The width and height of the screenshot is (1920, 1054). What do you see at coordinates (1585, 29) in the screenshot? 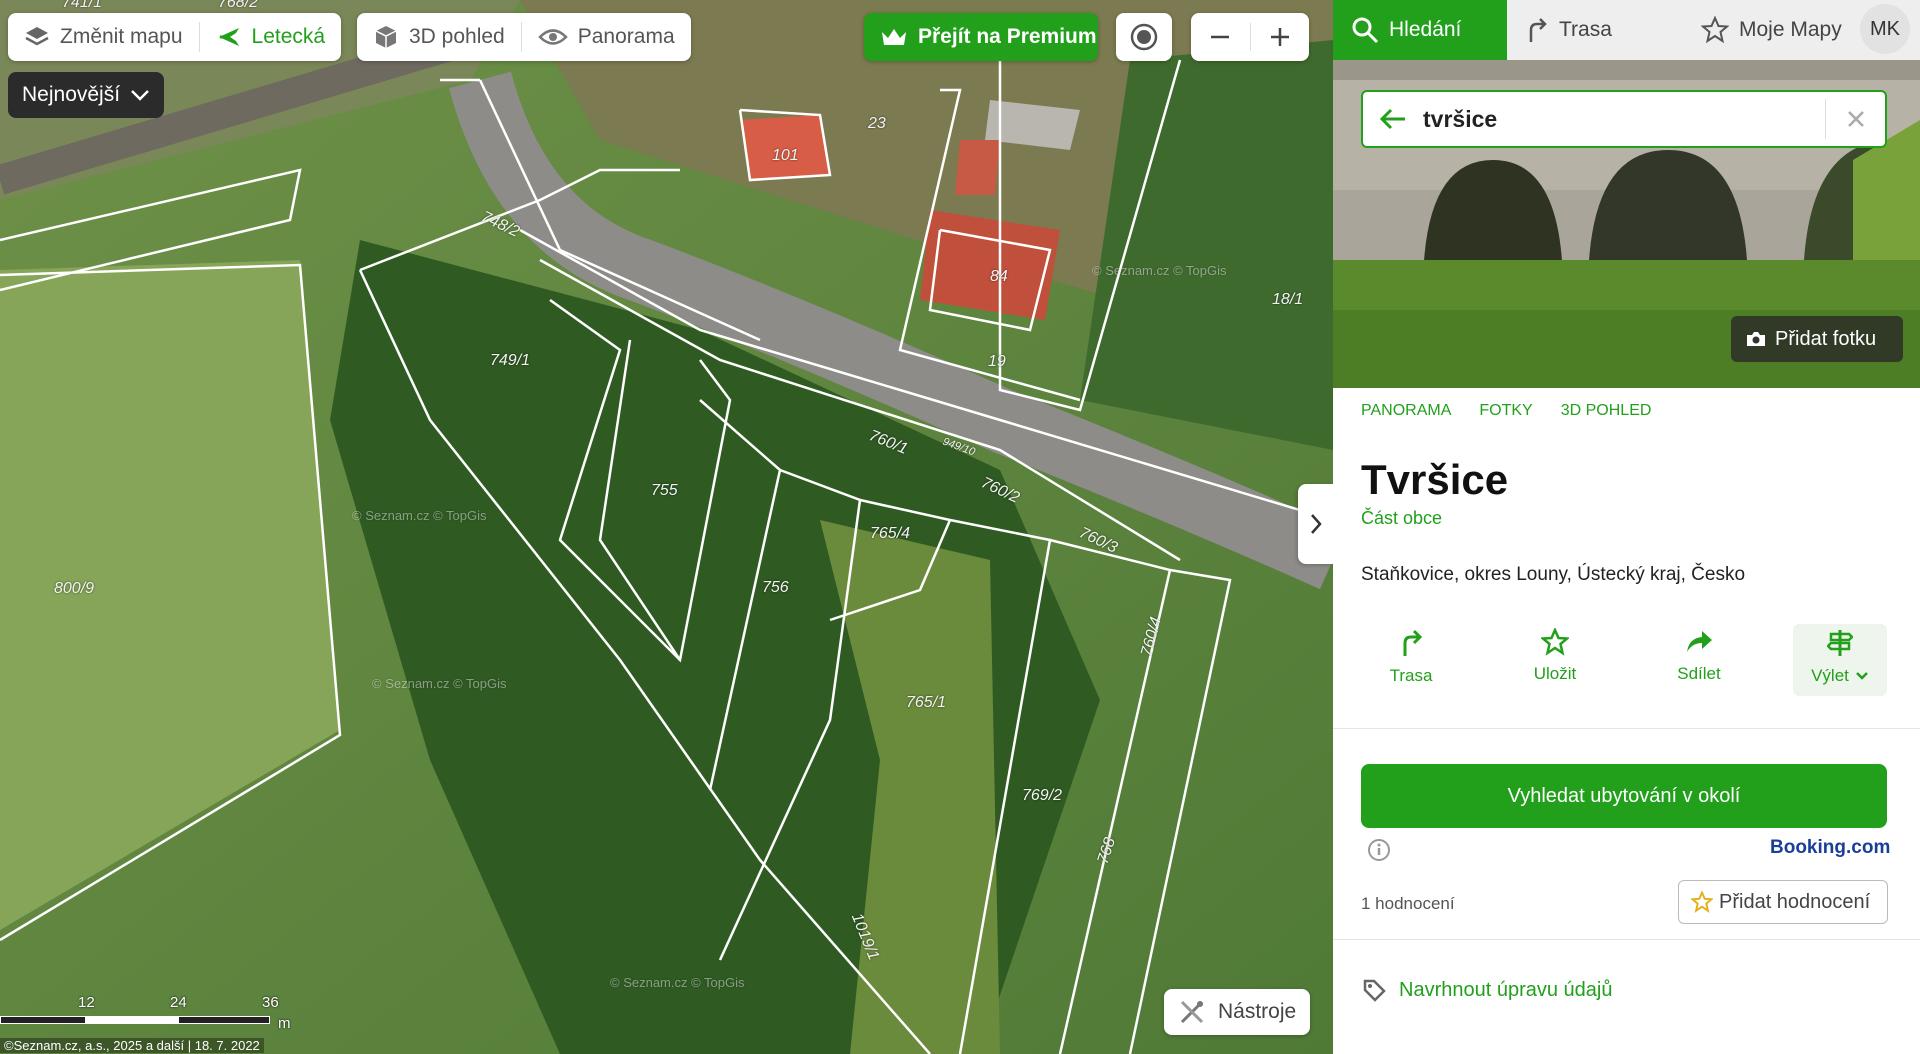
I see `tab-route-label: Trasa` at bounding box center [1585, 29].